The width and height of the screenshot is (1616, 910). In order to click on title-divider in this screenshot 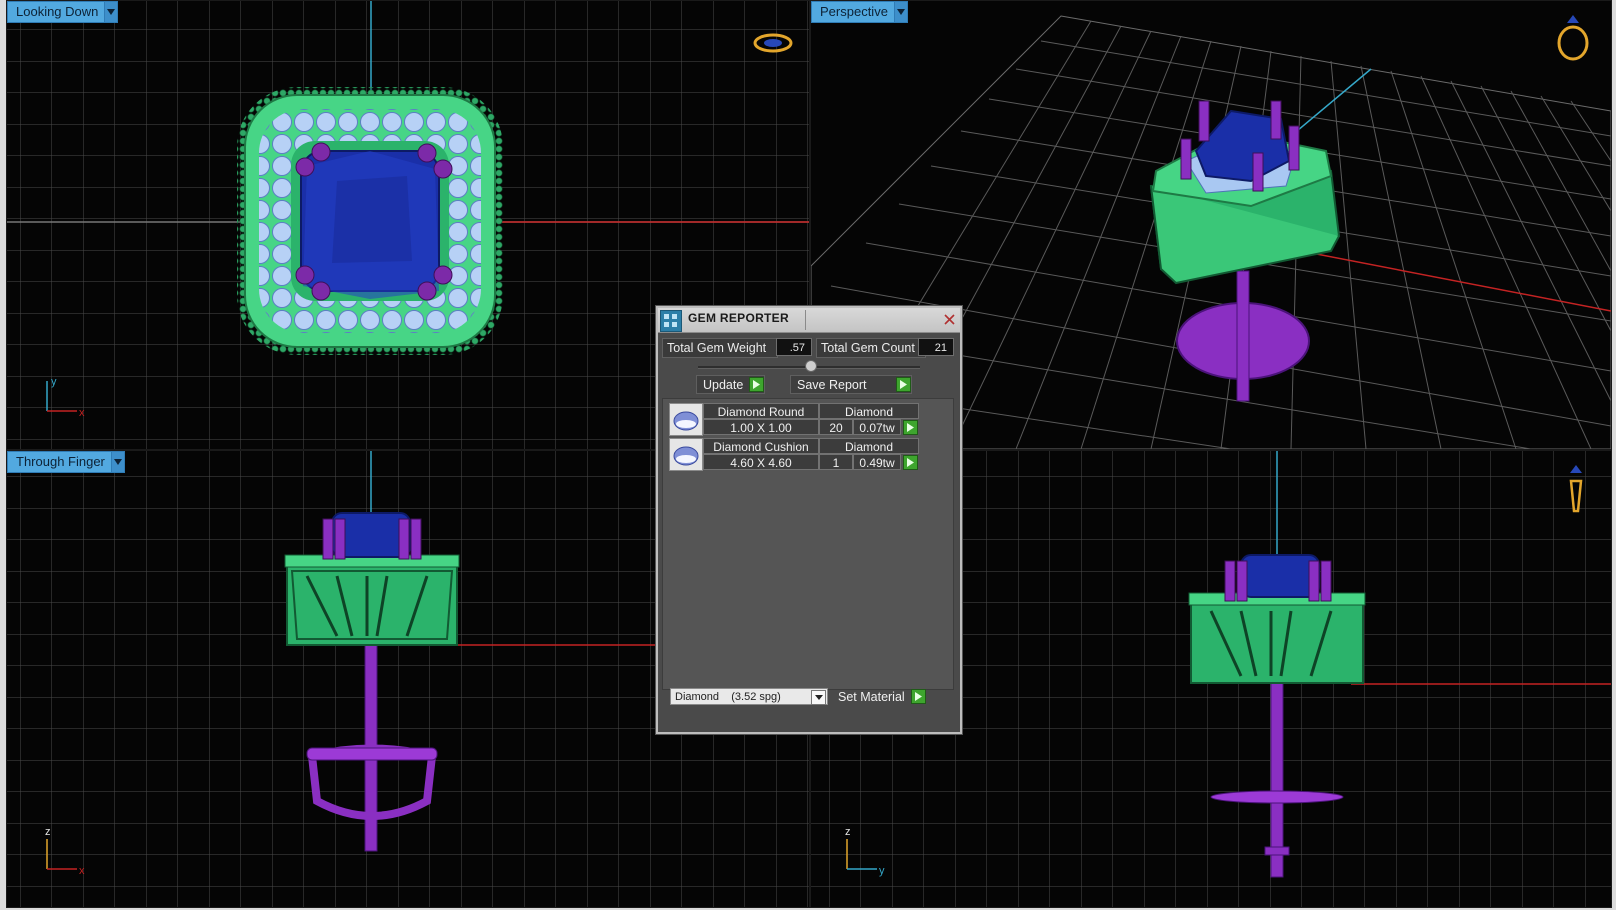, I will do `click(805, 320)`.